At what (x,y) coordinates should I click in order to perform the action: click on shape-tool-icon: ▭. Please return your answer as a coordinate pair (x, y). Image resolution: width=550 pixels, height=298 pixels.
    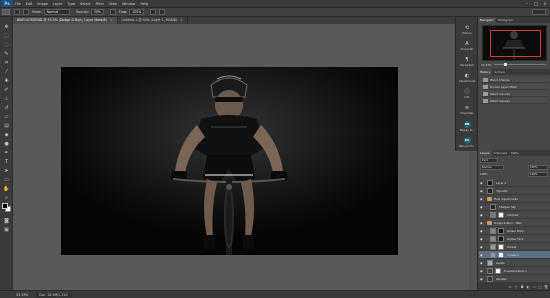
    Looking at the image, I should click on (6, 180).